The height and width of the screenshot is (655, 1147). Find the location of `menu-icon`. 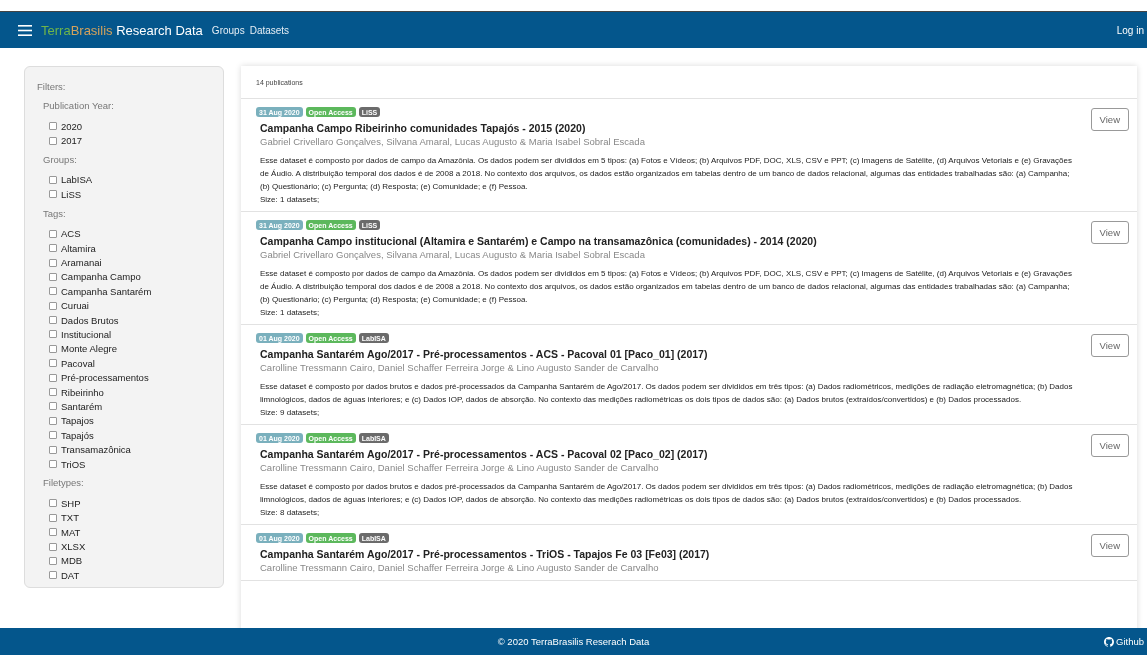

menu-icon is located at coordinates (25, 30).